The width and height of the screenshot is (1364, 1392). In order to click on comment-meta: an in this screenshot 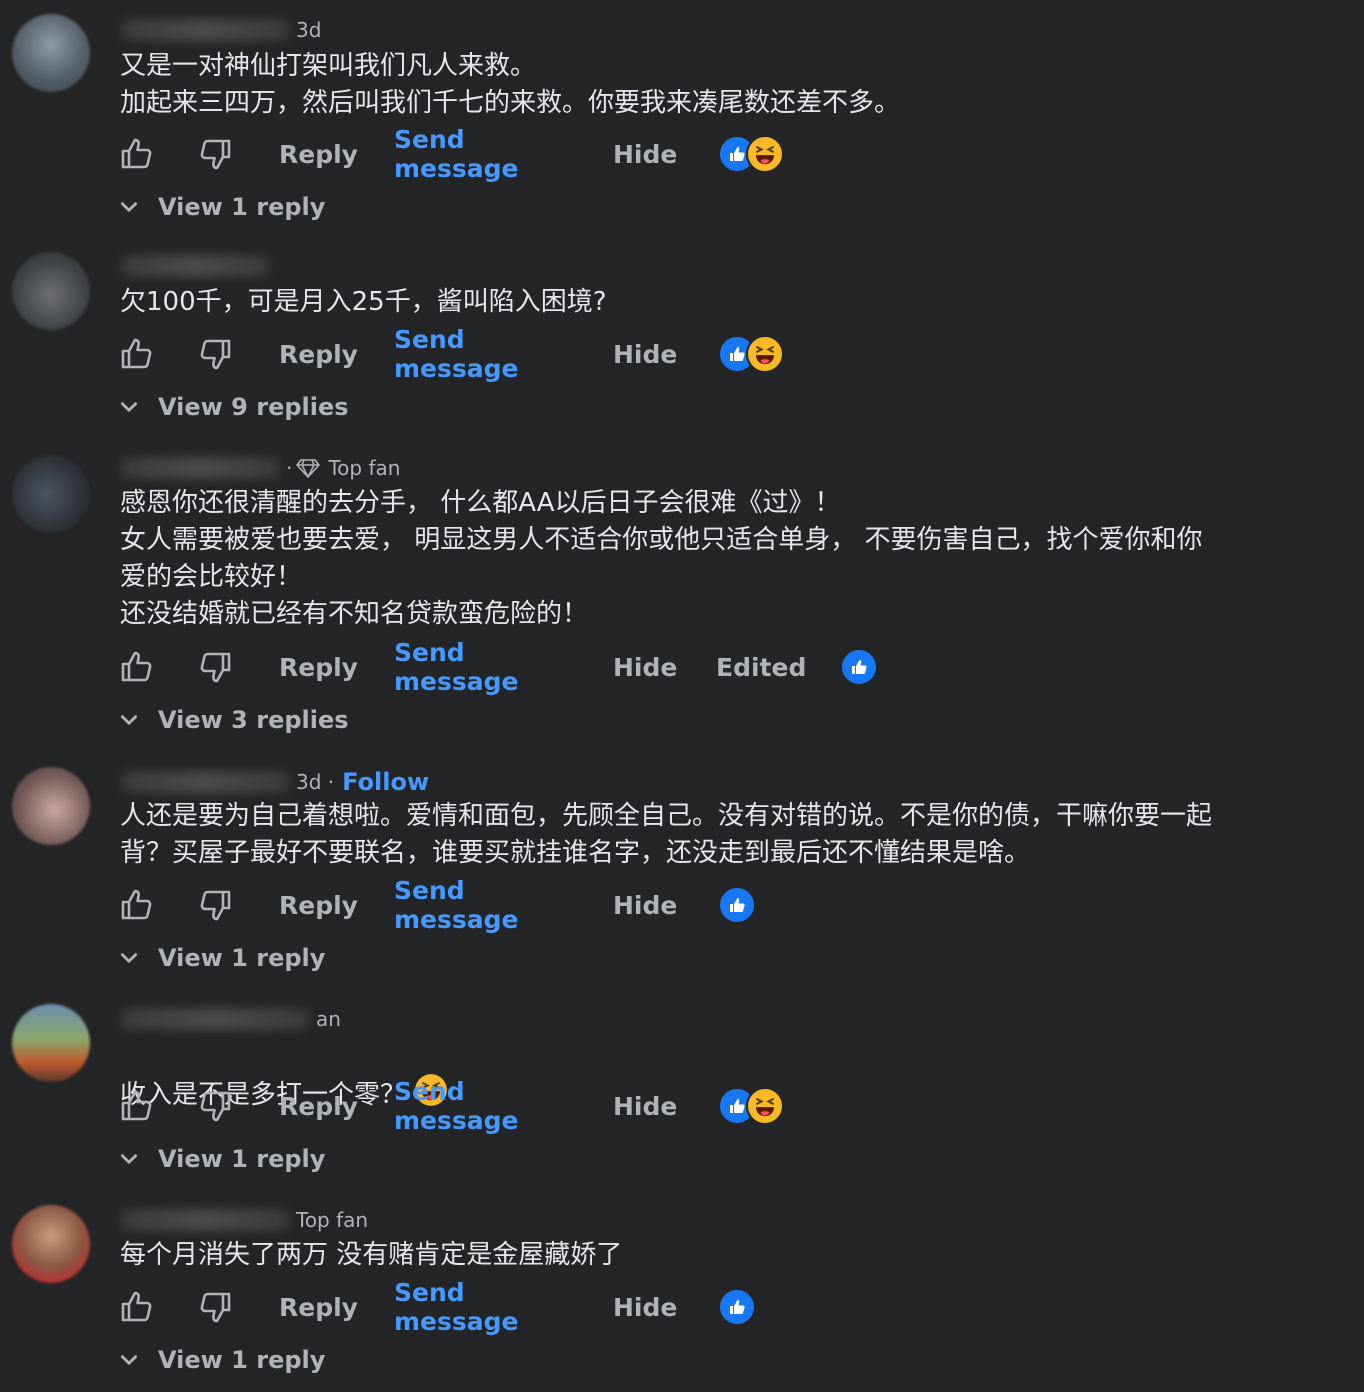, I will do `click(230, 1019)`.